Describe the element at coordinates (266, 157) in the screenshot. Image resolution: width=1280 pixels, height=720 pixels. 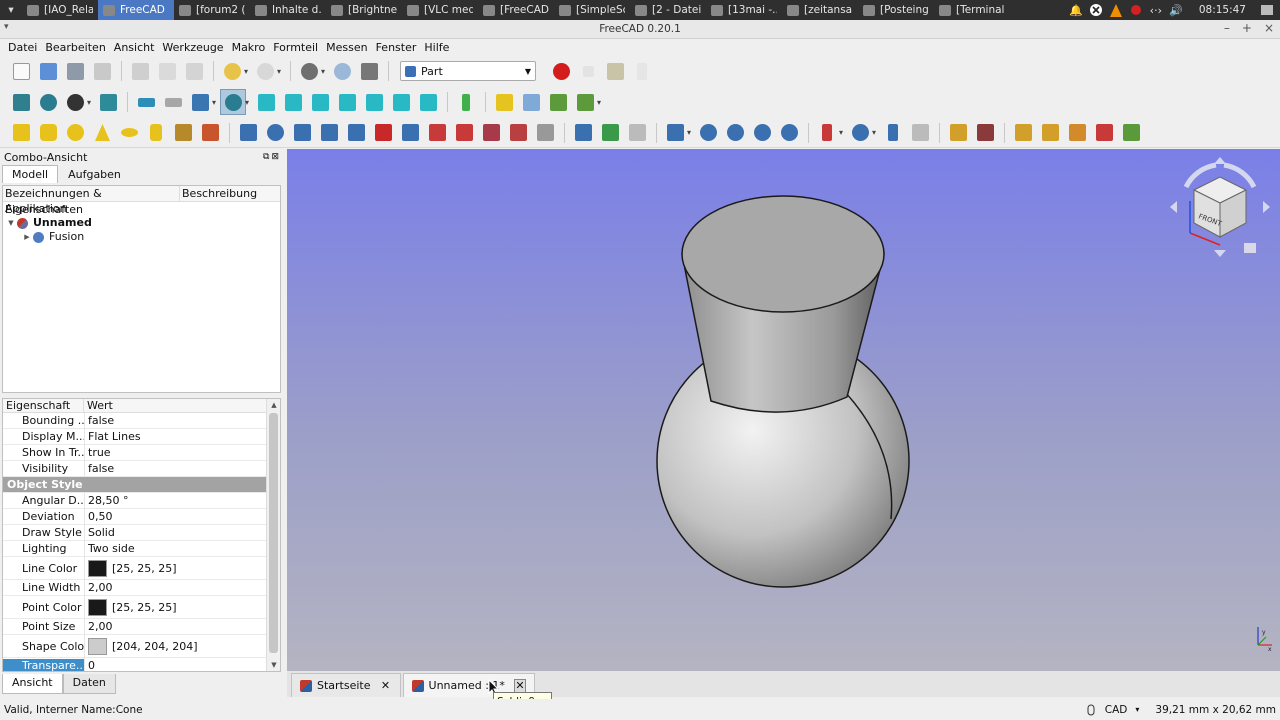
I see `float-panel-icon: ⧉` at that location.